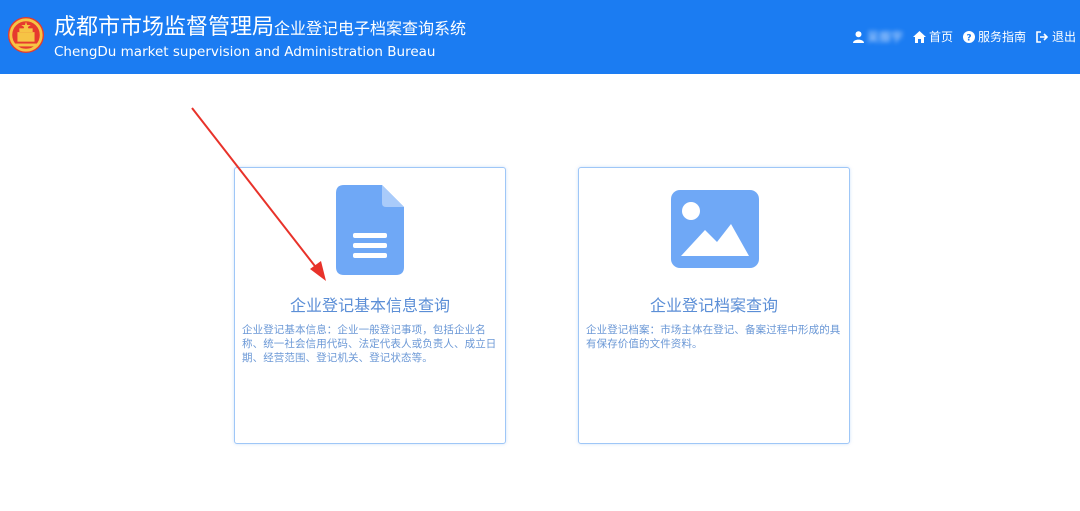 This screenshot has height=511, width=1080. Describe the element at coordinates (713, 337) in the screenshot. I see `card-description: 企业登记档案：市场主体在登记、备案过程中形成的具有保存价值的文件资料。` at that location.